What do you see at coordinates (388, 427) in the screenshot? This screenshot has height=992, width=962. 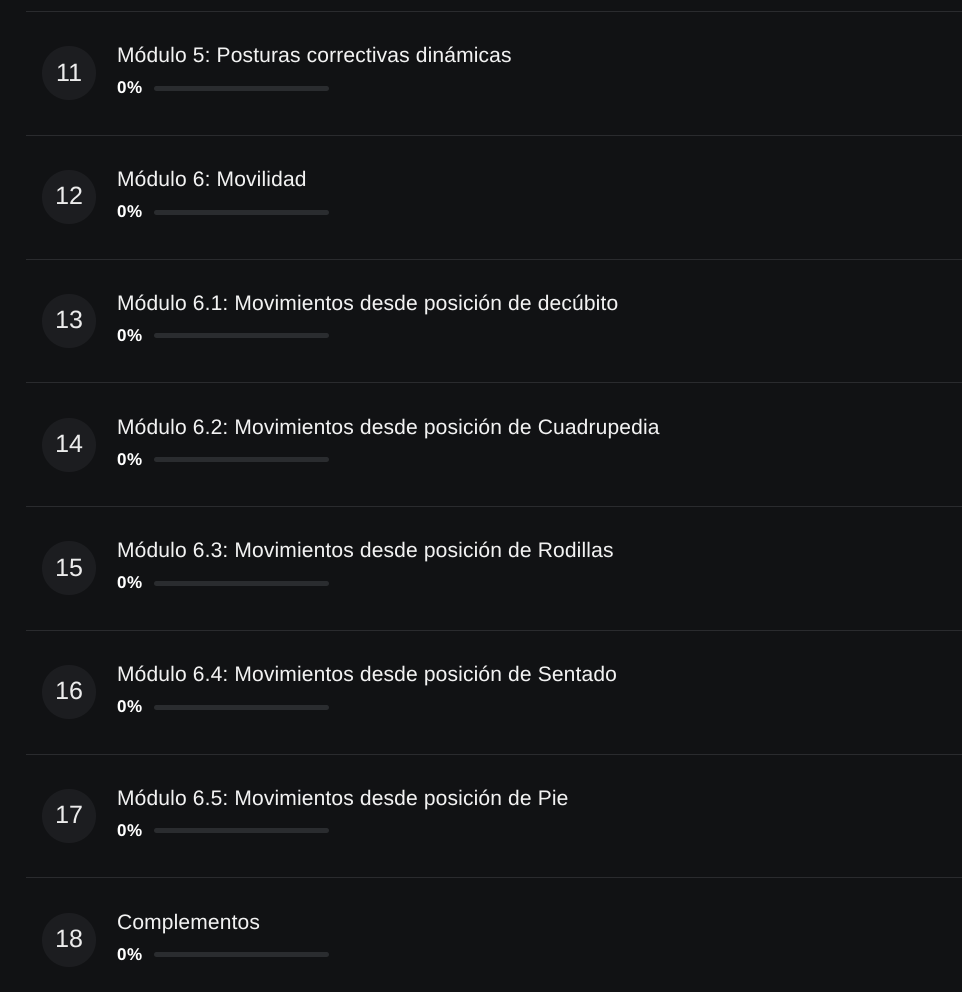 I see `module-title: Módulo 6.2: Movimientos desde posición de Cuadrupedia` at bounding box center [388, 427].